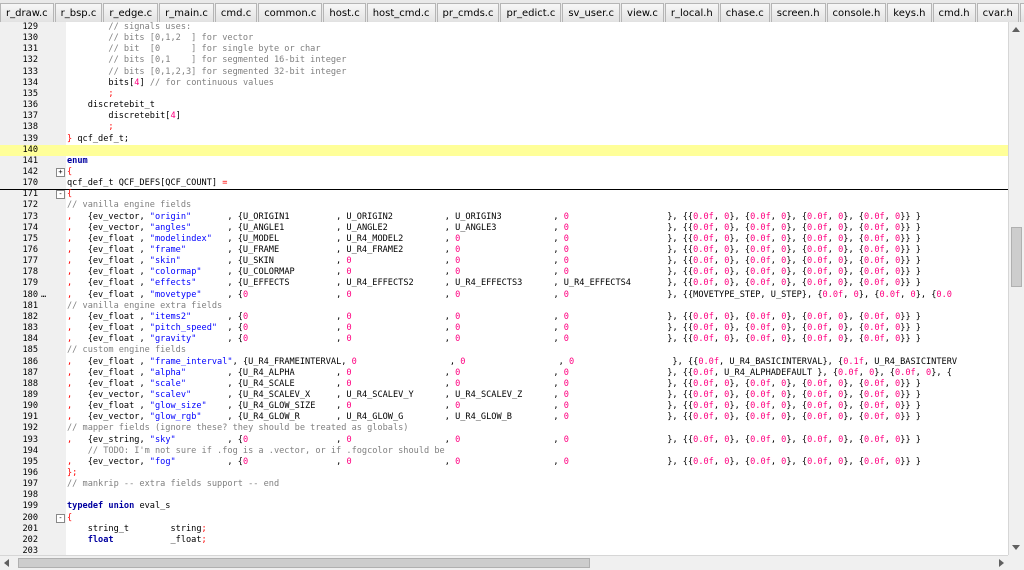  I want to click on tab-file: view.c, so click(642, 12).